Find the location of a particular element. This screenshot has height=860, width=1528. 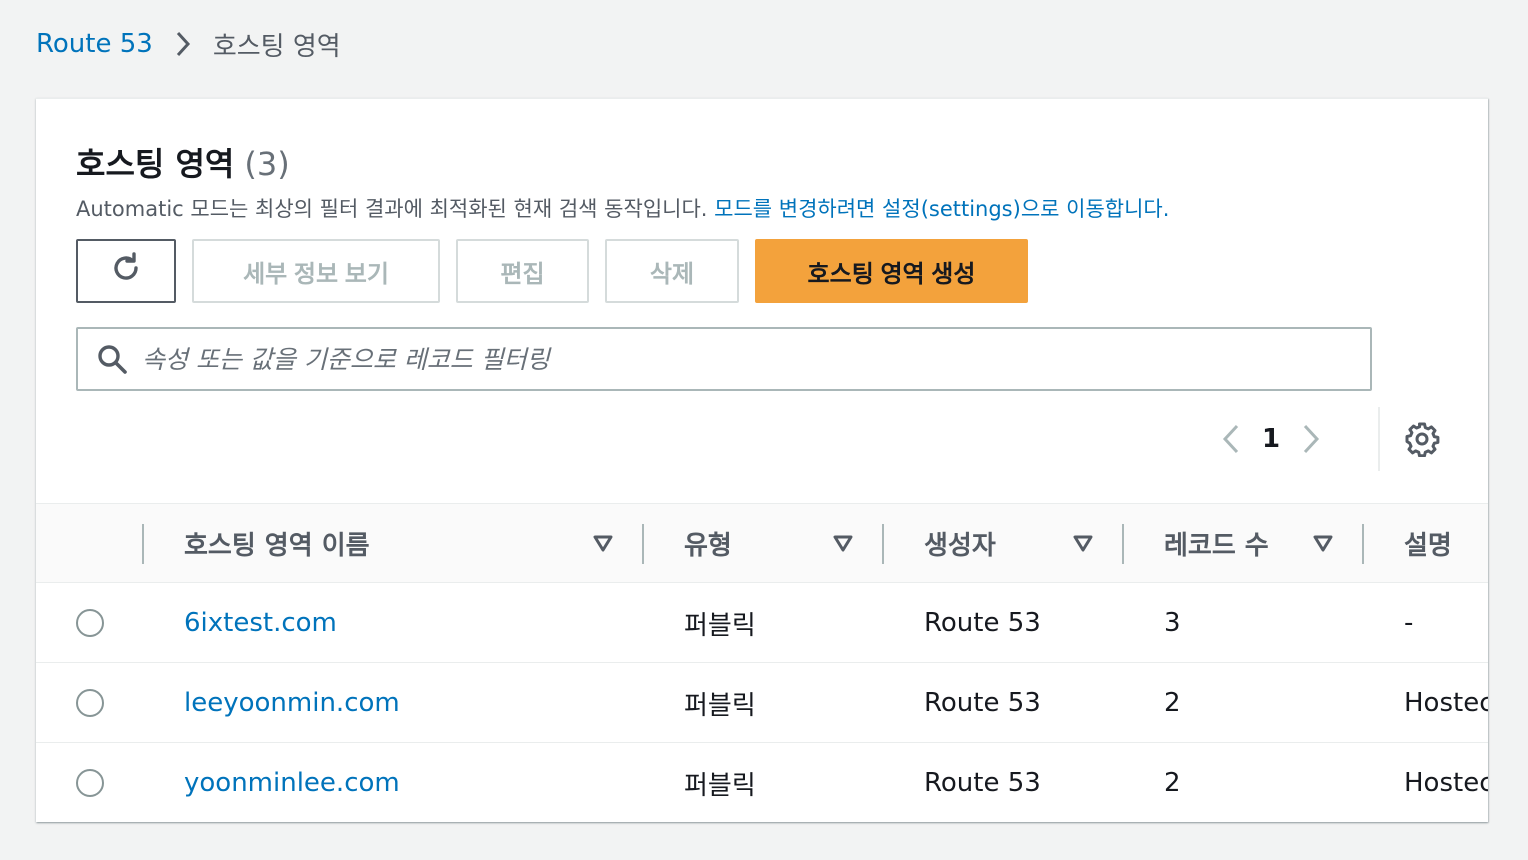

refresh-icon is located at coordinates (126, 271).